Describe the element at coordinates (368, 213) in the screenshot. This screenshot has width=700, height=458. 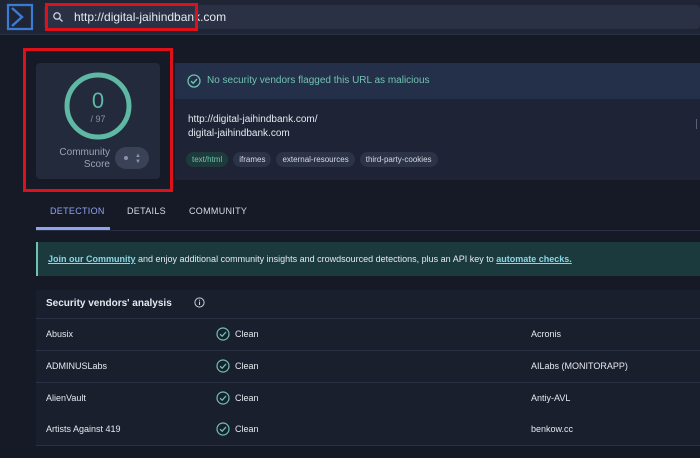
I see `tab-bar: DETECTION DETAILS COMMUNITY` at that location.